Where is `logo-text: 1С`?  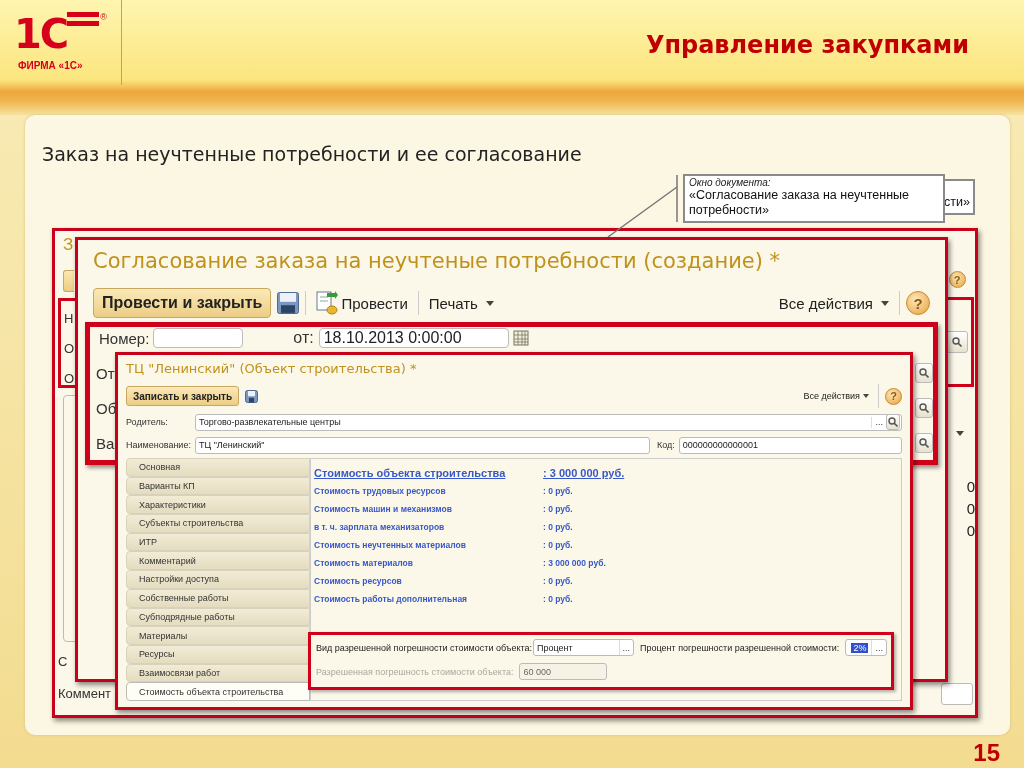 logo-text: 1С is located at coordinates (41, 34).